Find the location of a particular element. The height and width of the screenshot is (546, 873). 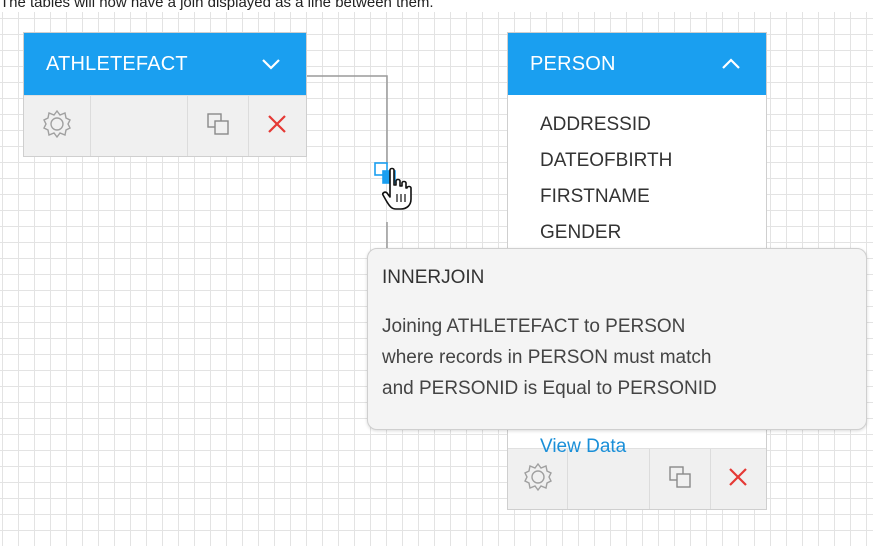

field-item: FIRSTNAME is located at coordinates (653, 197).